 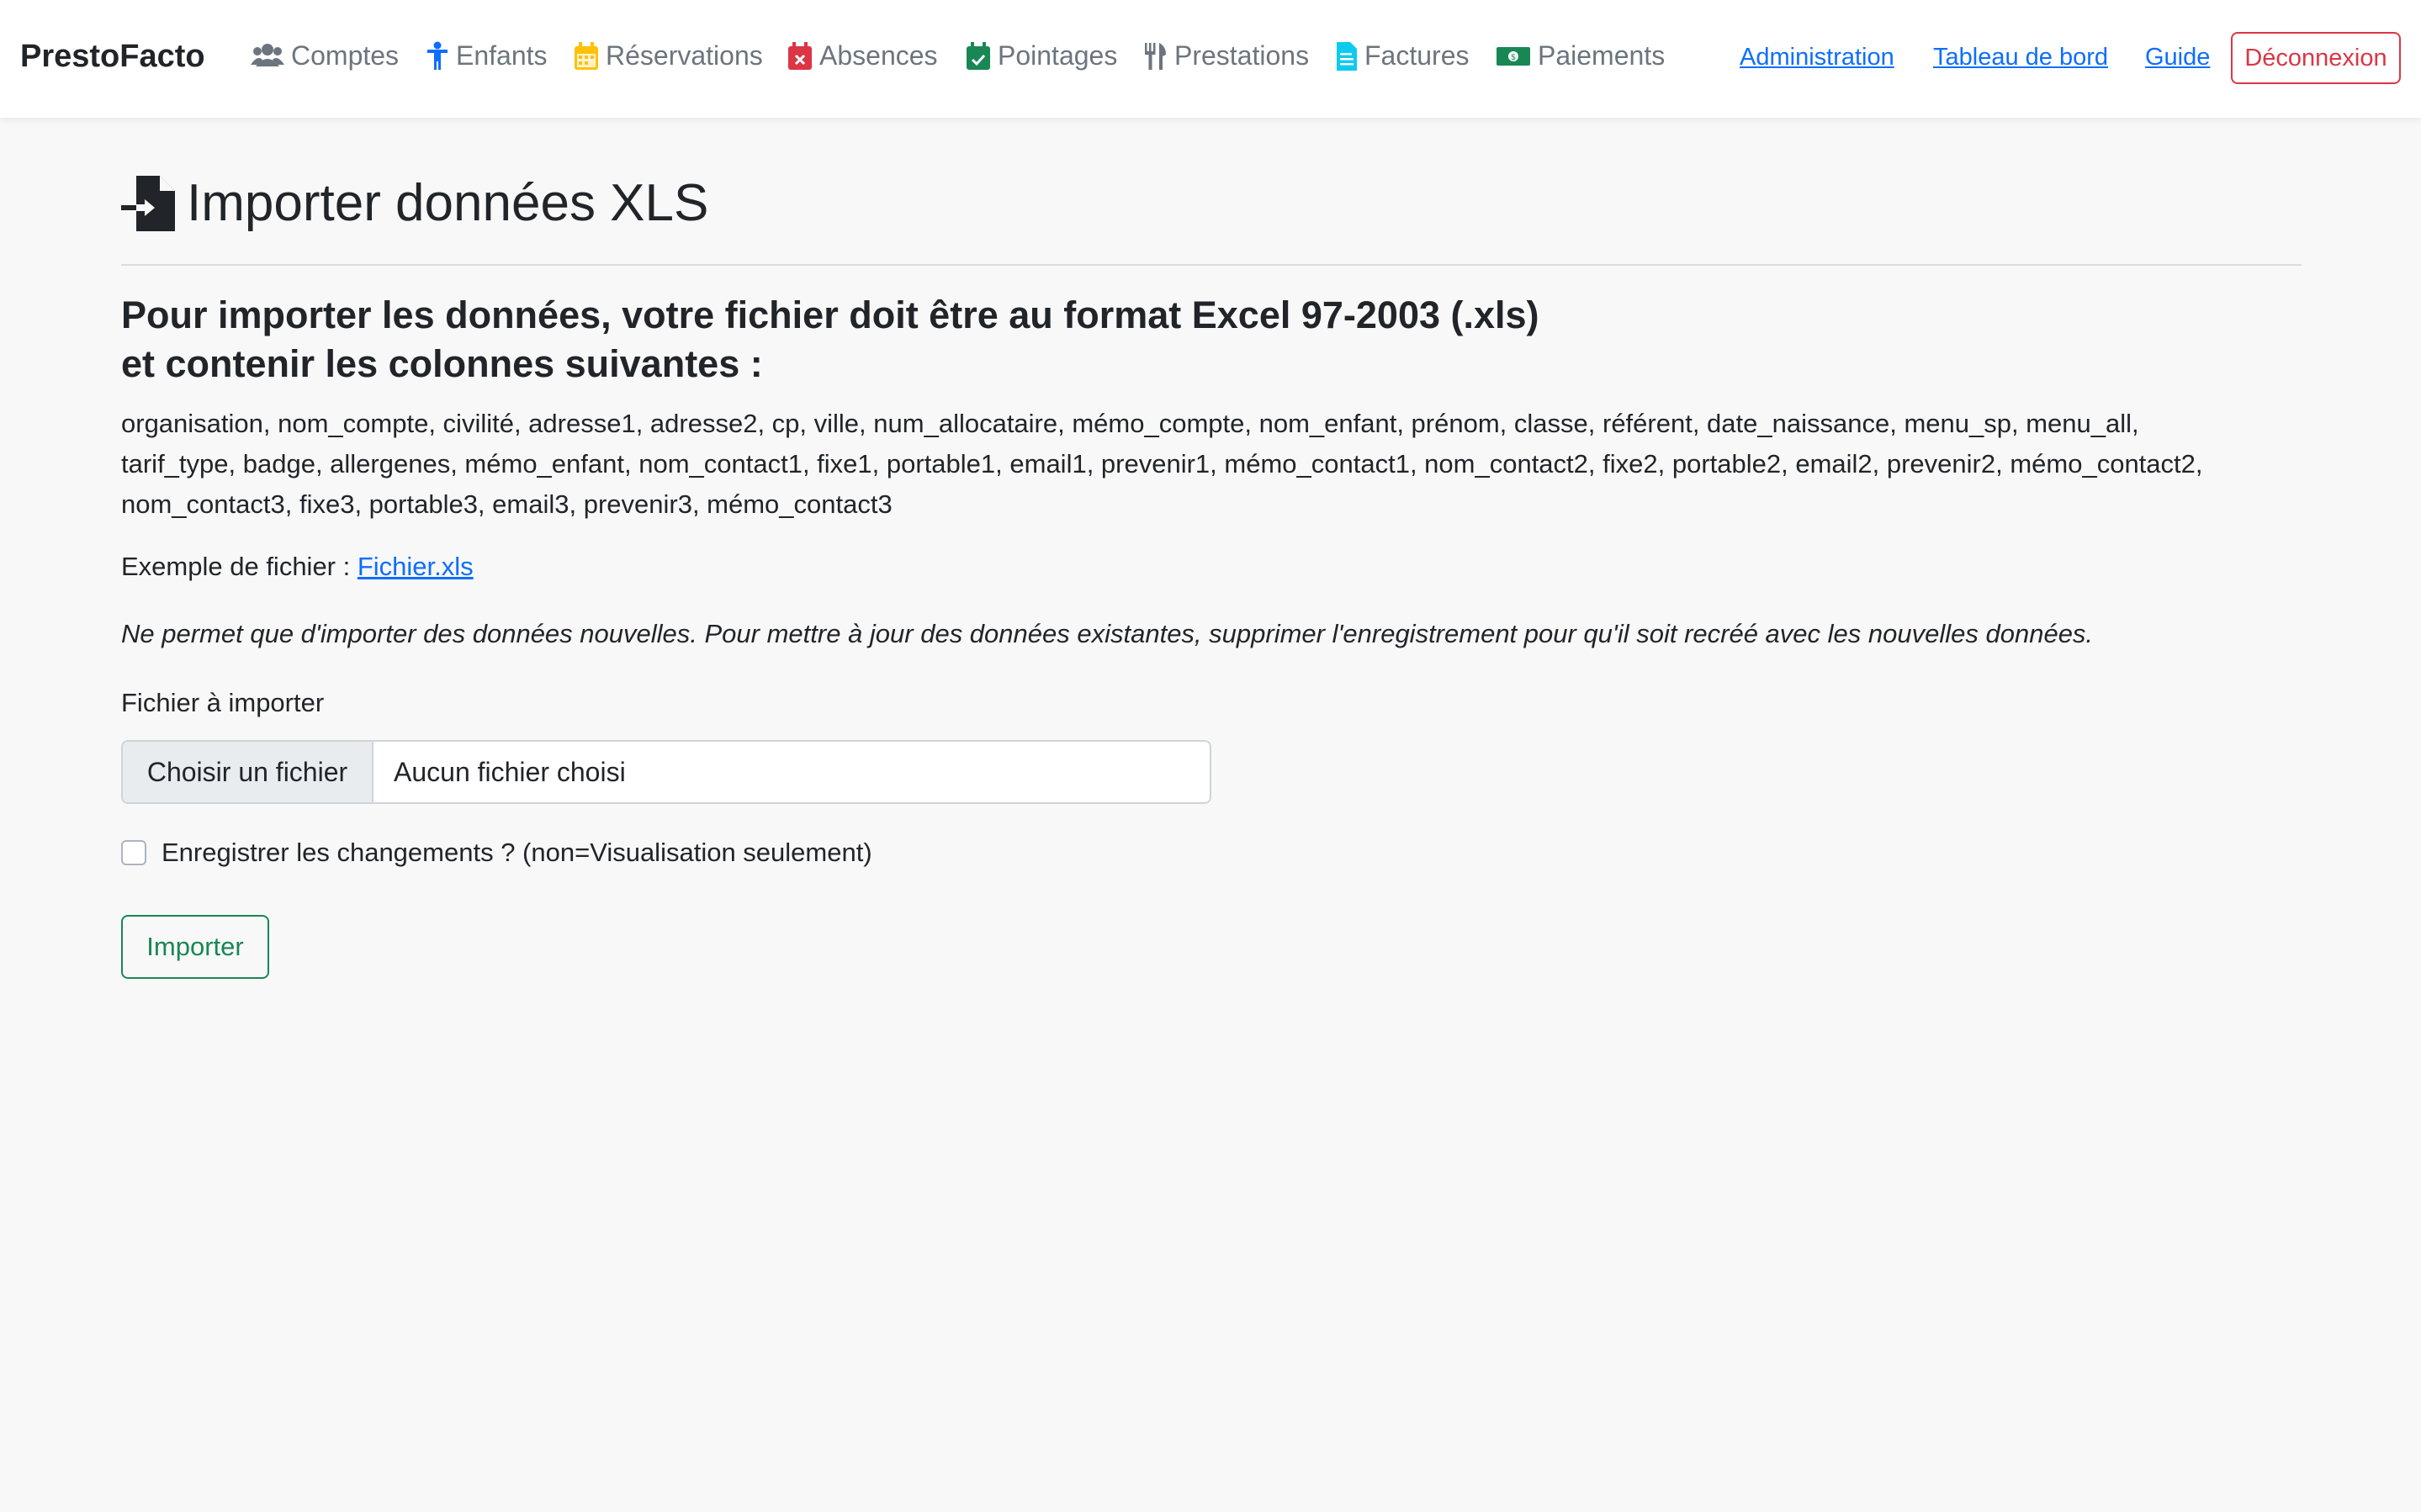 I want to click on money-icon: $, so click(x=1514, y=56).